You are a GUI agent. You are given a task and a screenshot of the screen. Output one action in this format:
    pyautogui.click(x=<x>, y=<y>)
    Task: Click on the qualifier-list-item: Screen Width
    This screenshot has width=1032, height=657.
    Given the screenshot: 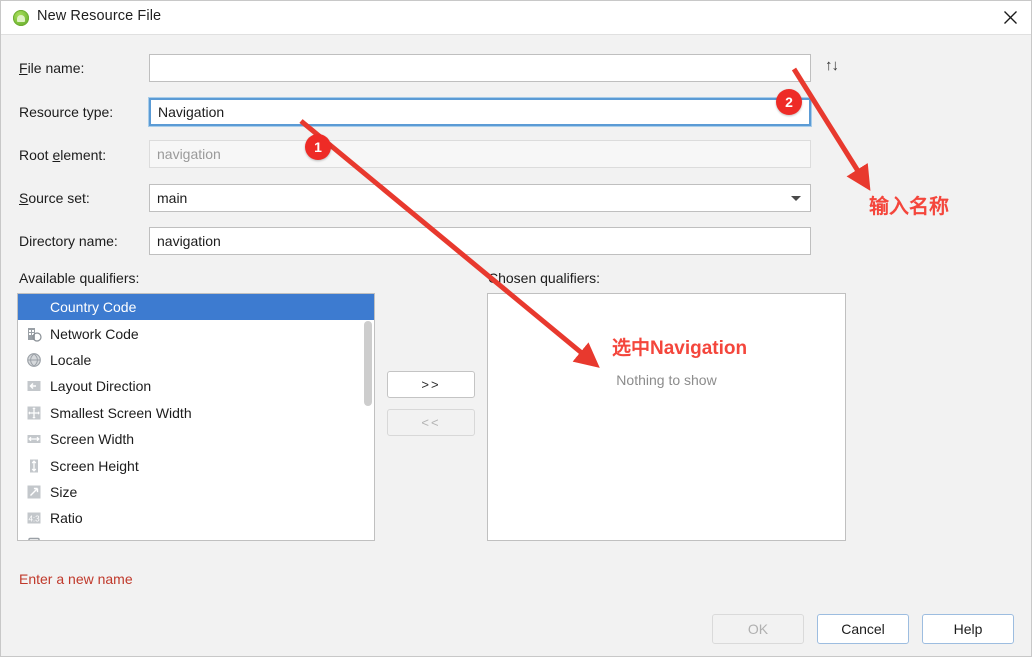 What is the action you would take?
    pyautogui.click(x=196, y=439)
    